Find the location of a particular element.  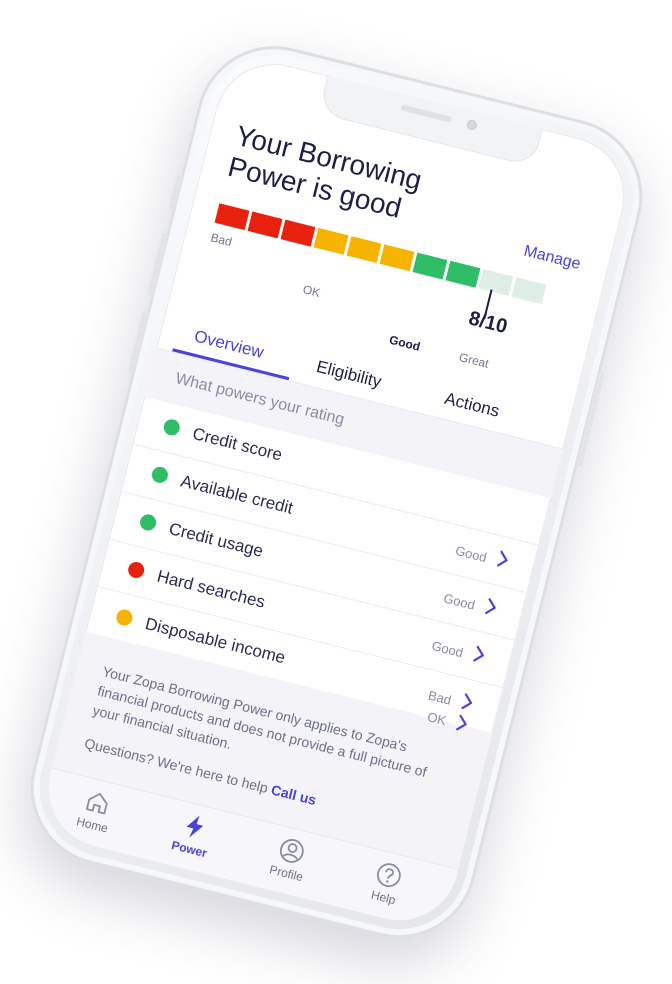

level-label-great: Great is located at coordinates (474, 360).